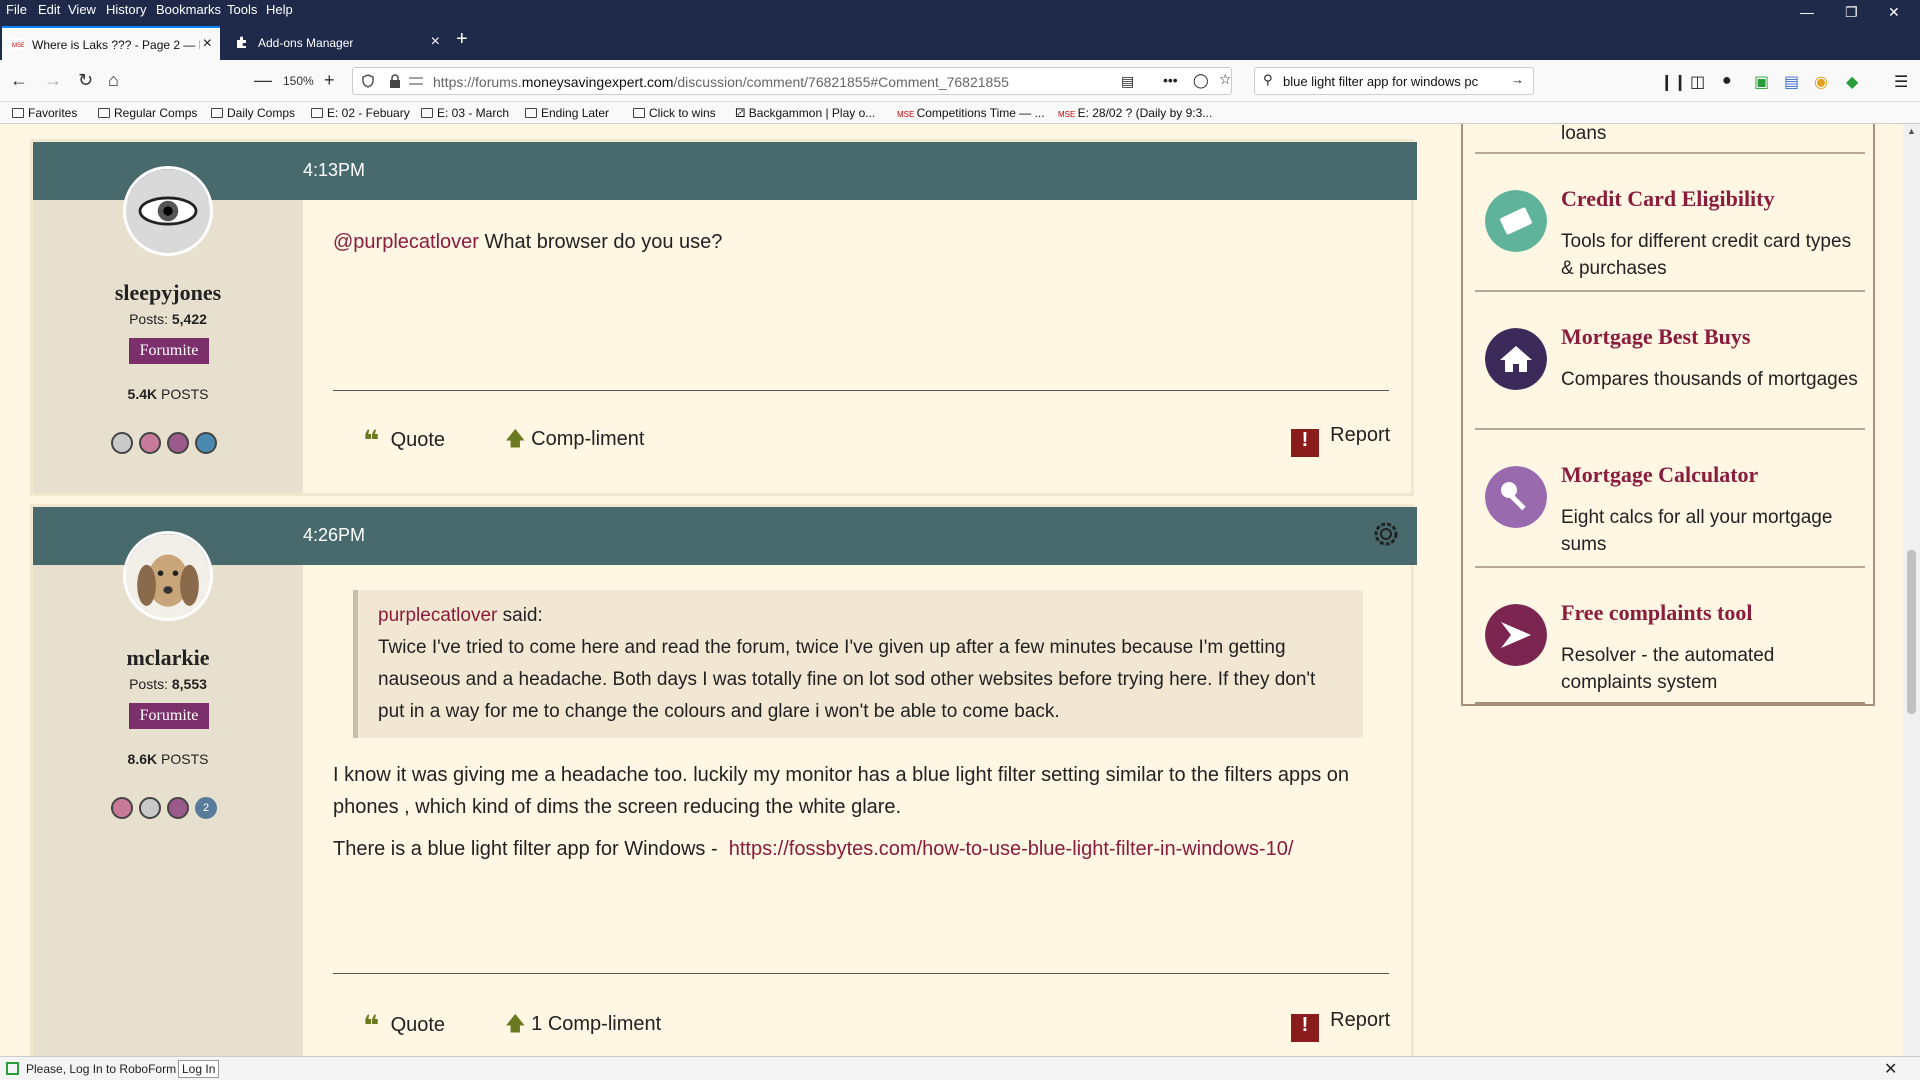 The width and height of the screenshot is (1920, 1080). Describe the element at coordinates (279, 9) in the screenshot. I see `menu-help: Help` at that location.